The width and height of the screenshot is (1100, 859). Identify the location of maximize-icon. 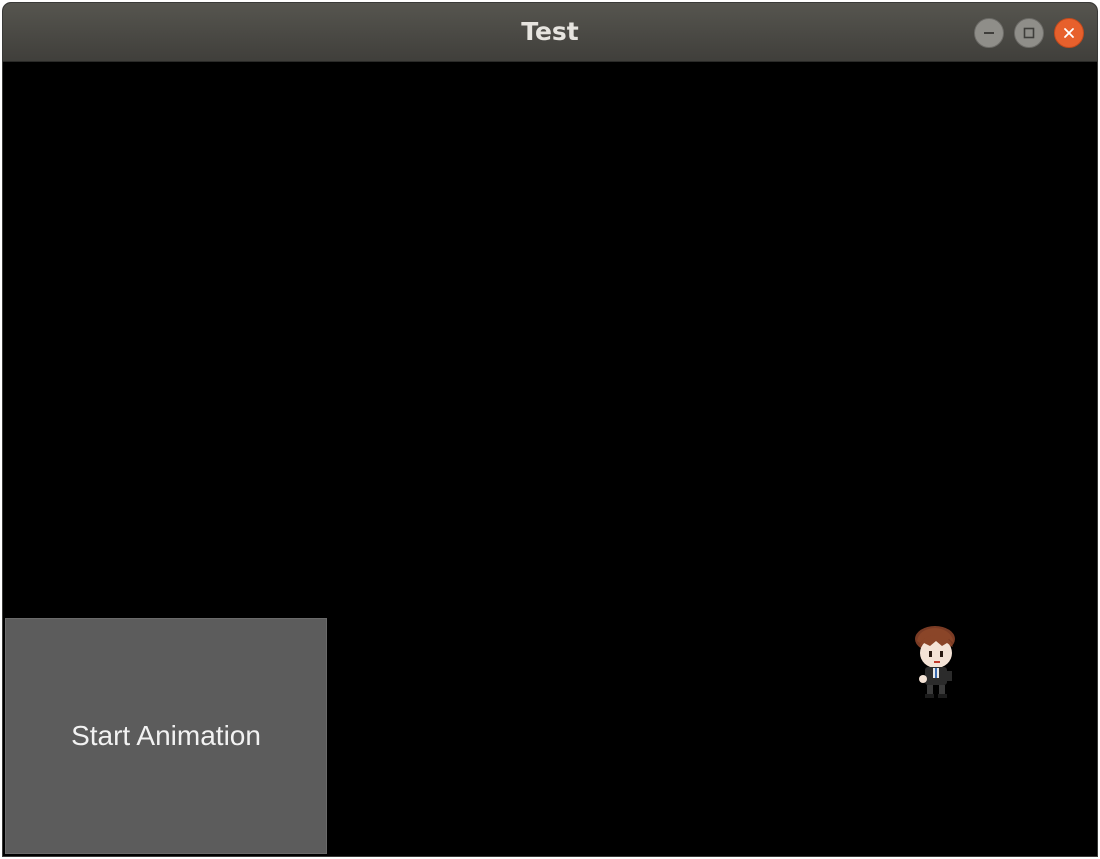
(1029, 33).